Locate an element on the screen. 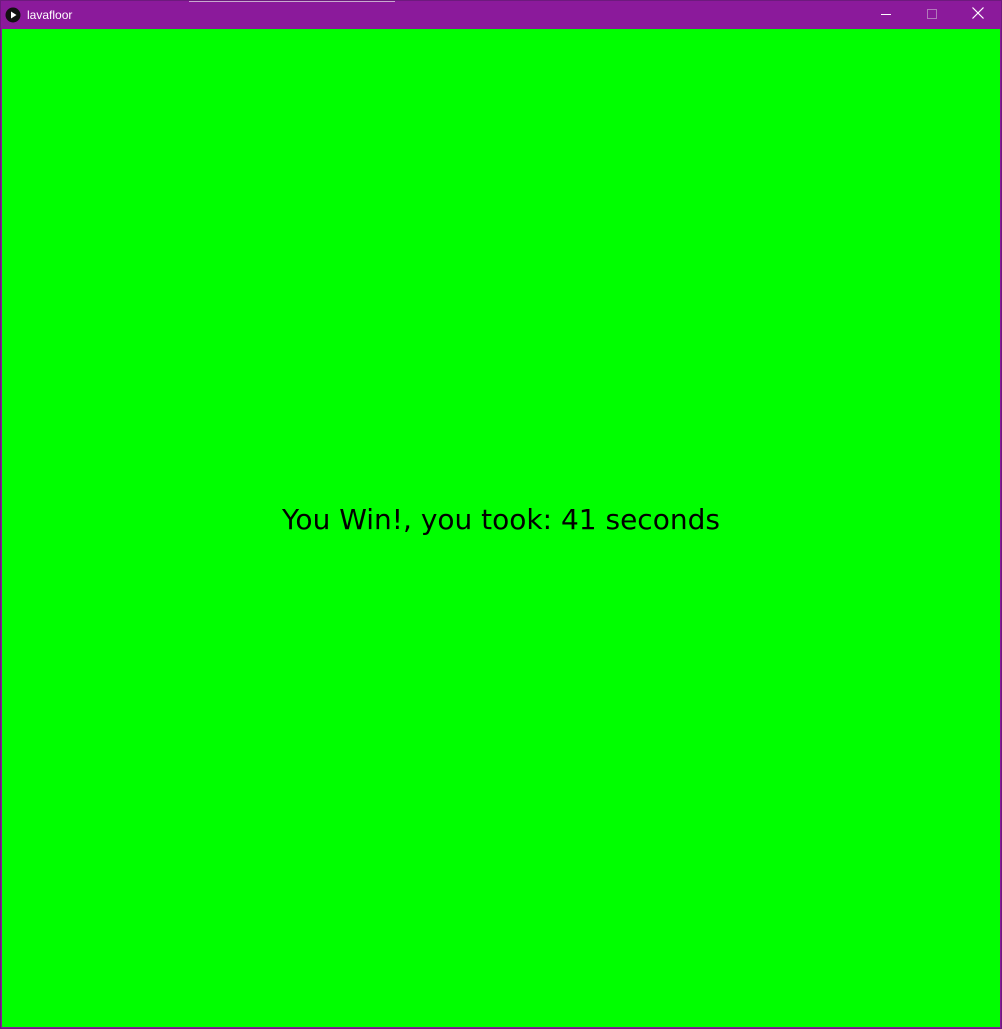  title-bar: lavafloor is located at coordinates (501, 15).